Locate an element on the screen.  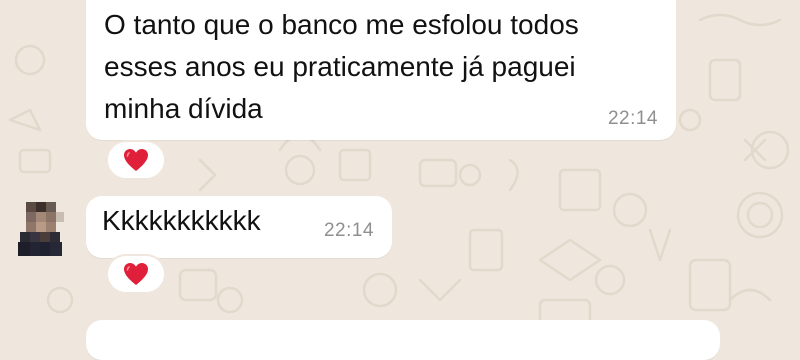
incoming-message-bubble: Kkkkkkkkkkk 22:14 is located at coordinates (239, 227).